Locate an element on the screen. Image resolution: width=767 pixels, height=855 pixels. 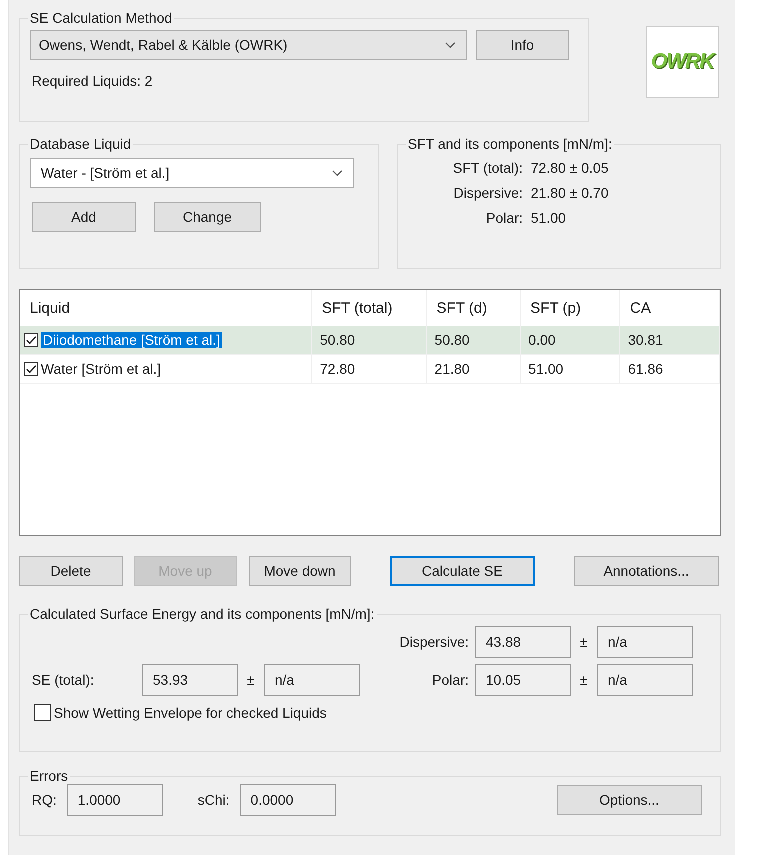
value-field: 53.93 is located at coordinates (190, 680).